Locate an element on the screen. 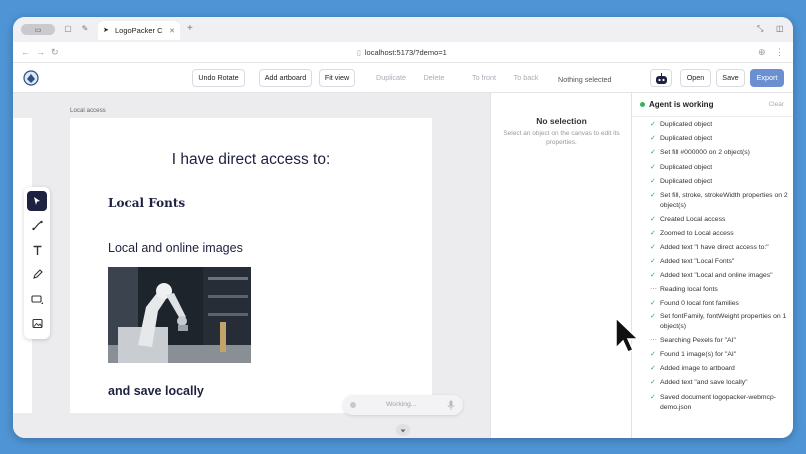 The width and height of the screenshot is (806, 454). tool-palette is located at coordinates (37, 263).